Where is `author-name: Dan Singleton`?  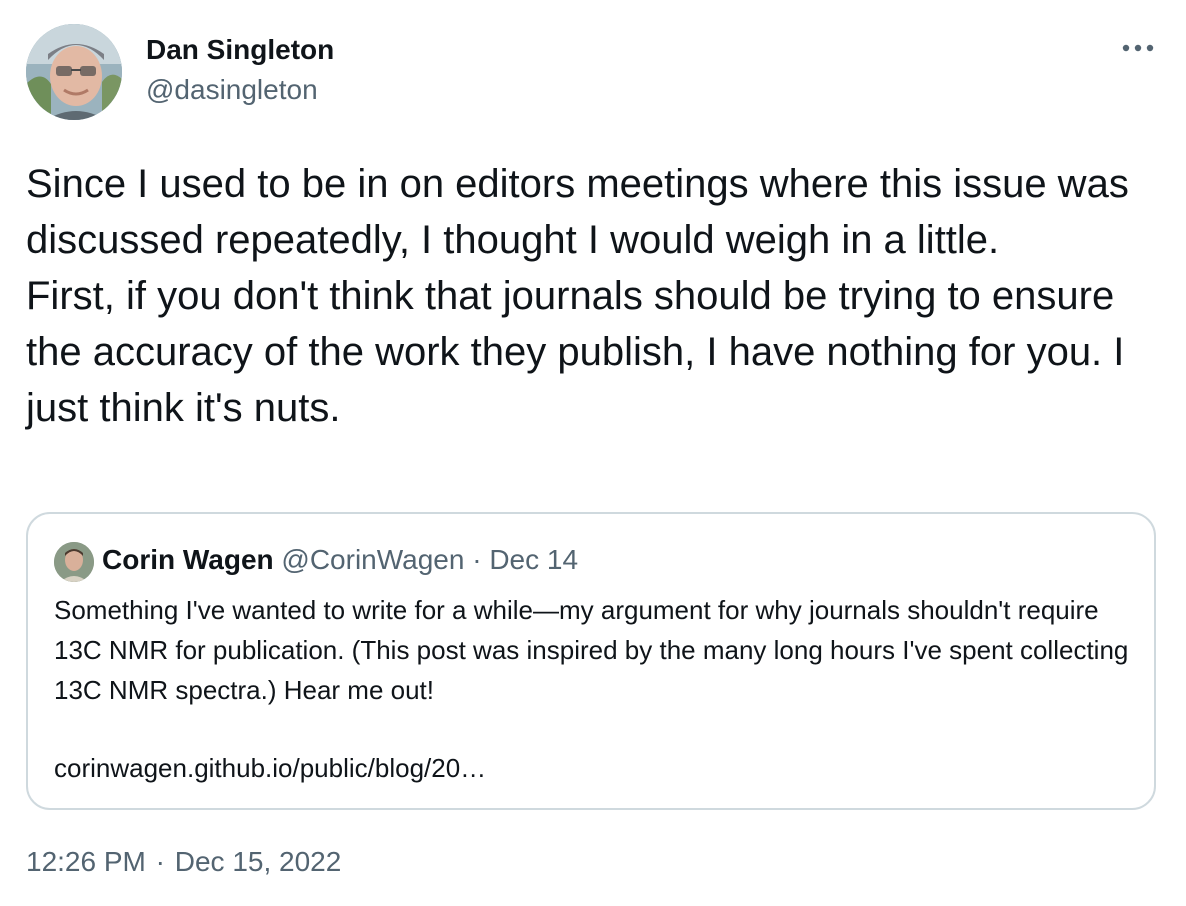
author-name: Dan Singleton is located at coordinates (240, 50).